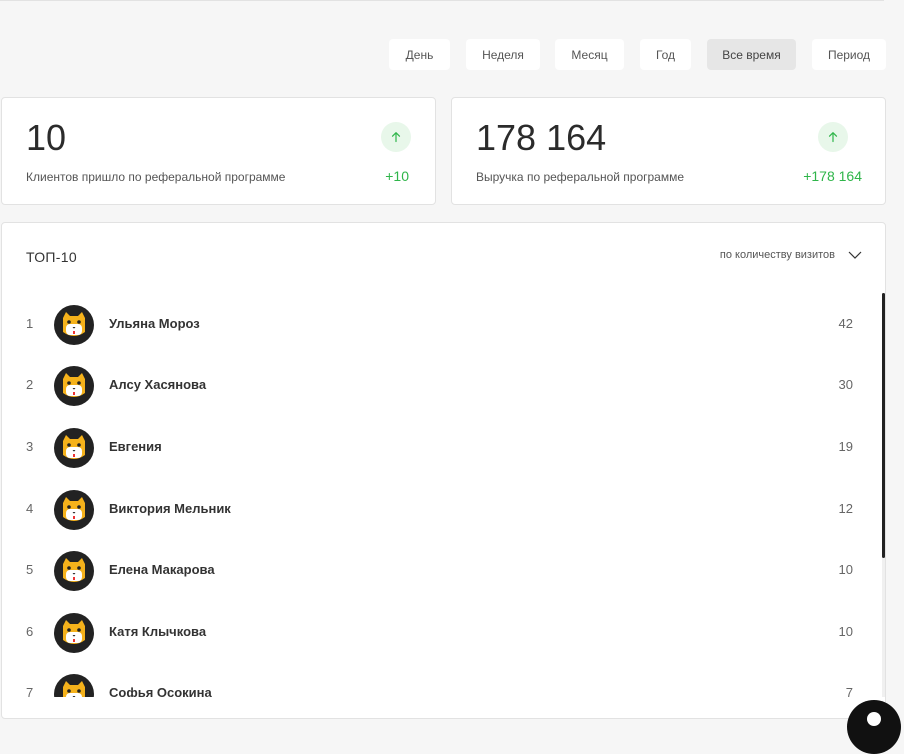  I want to click on client-name: Евгения, so click(135, 446).